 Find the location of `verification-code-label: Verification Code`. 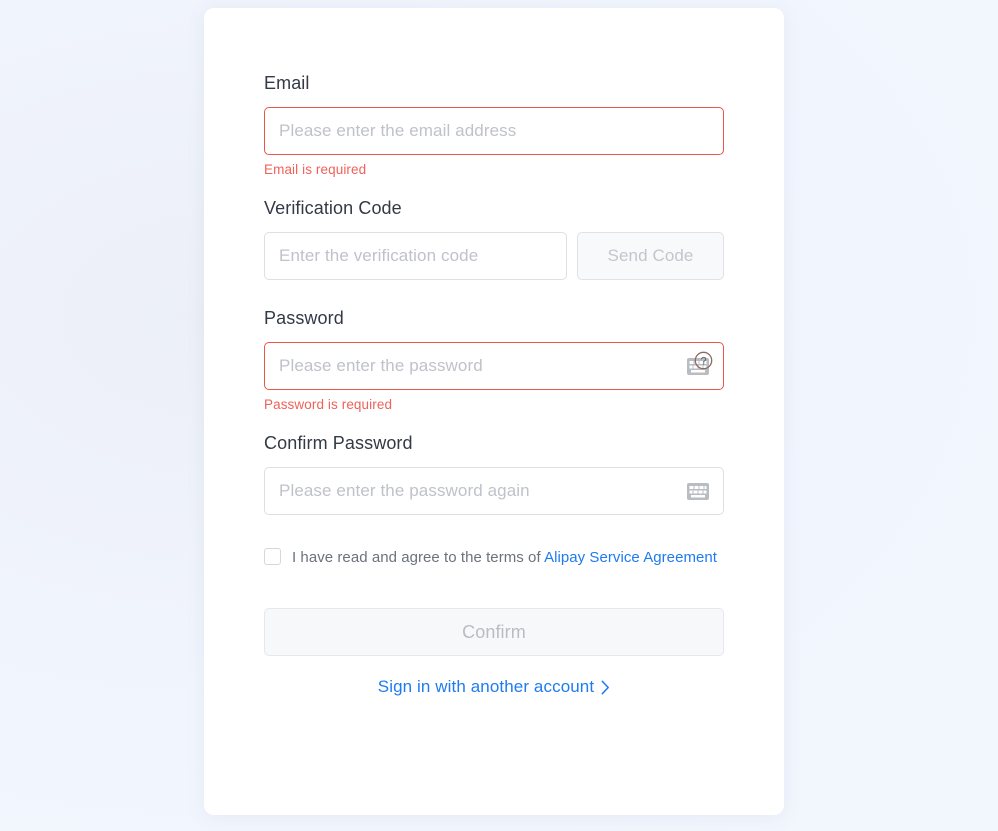

verification-code-label: Verification Code is located at coordinates (333, 208).